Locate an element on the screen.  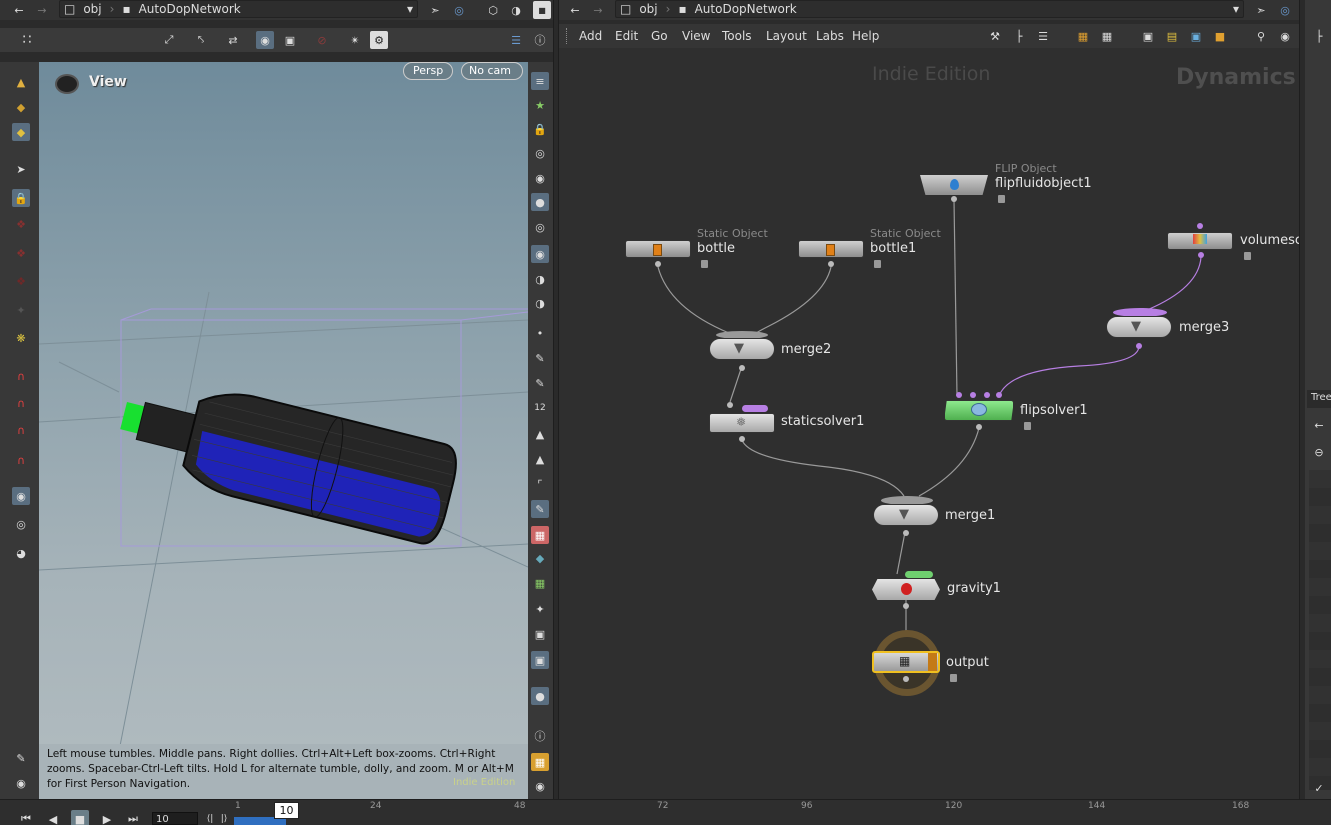
grid-view-icon: ▦ is located at coordinates (1083, 36).